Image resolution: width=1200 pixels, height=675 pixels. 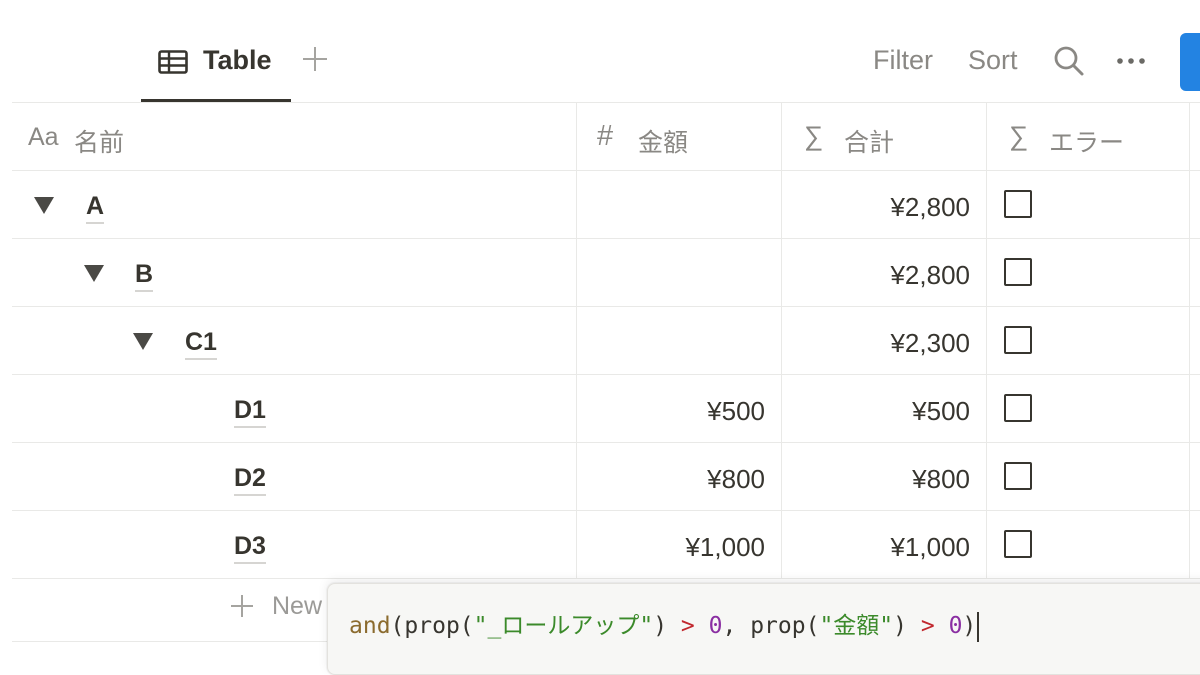 I want to click on name-cell: A, so click(x=294, y=204).